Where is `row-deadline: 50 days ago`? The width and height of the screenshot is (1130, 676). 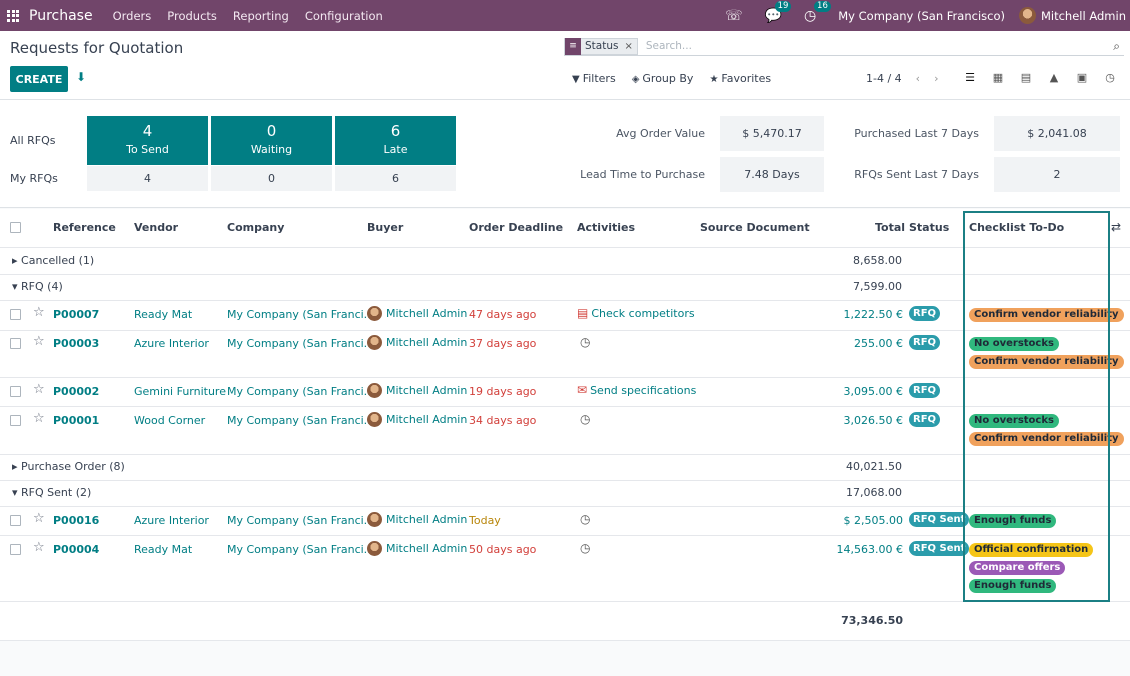
row-deadline: 50 days ago is located at coordinates (503, 549).